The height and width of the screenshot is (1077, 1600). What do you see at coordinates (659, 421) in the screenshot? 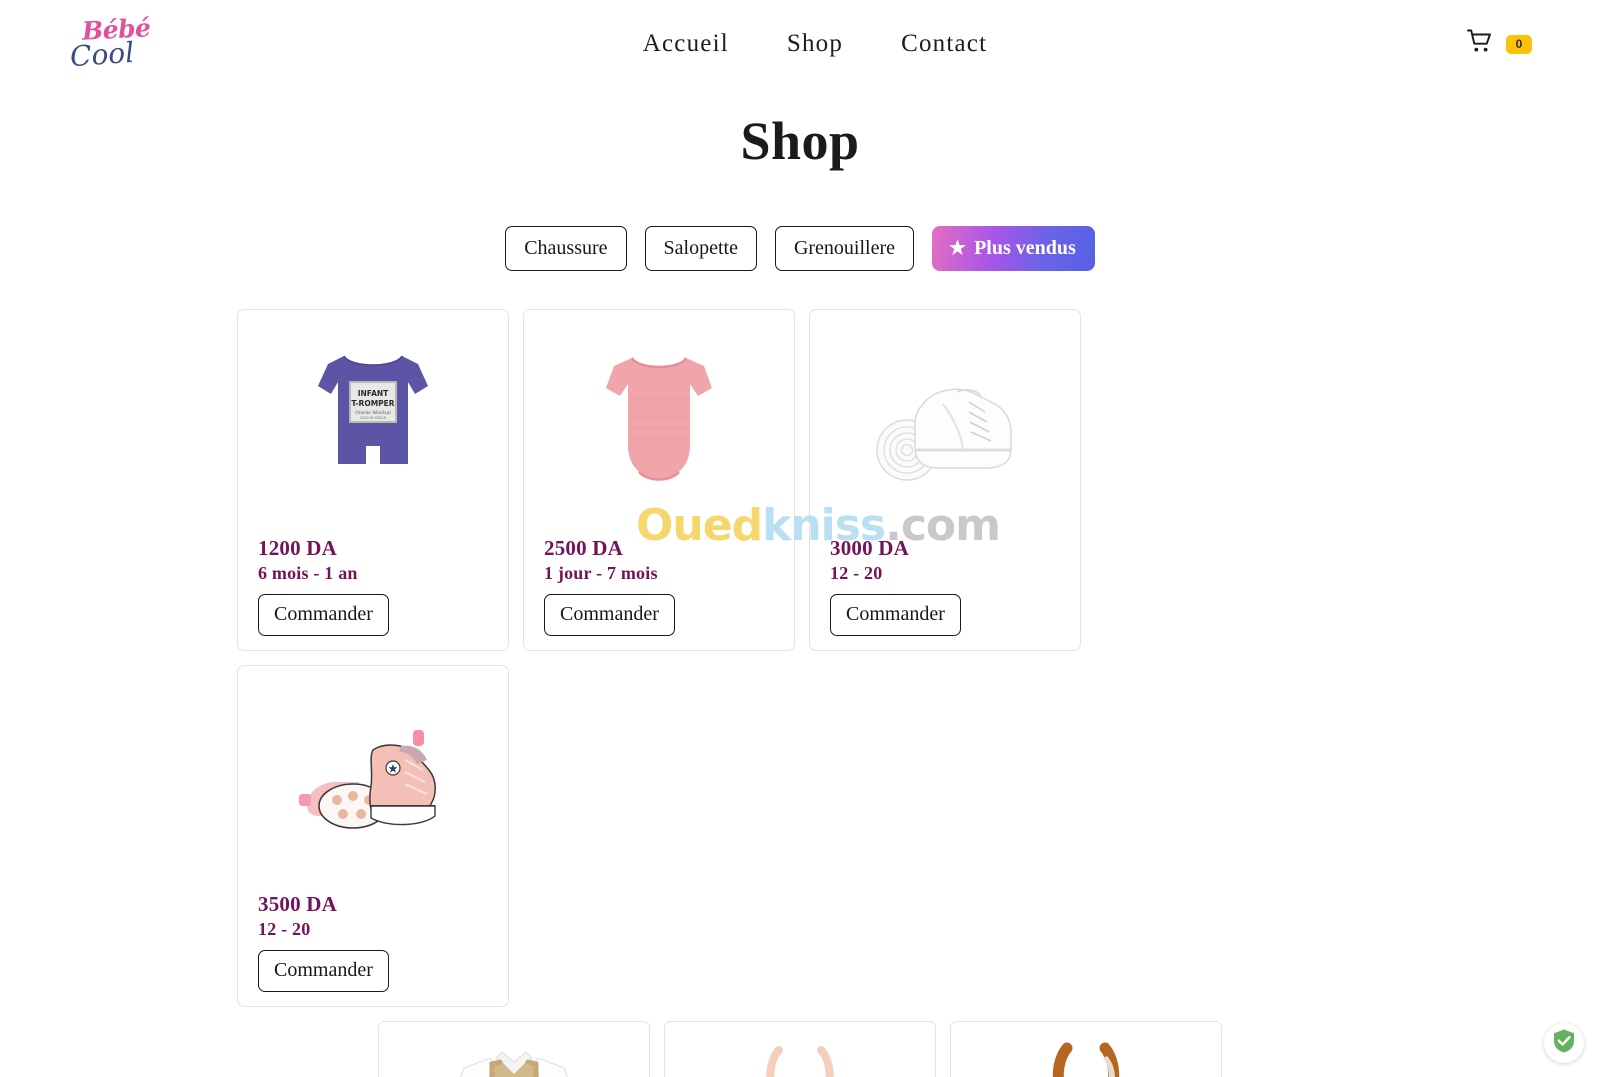
I see `product-image-pink-bodysuit` at bounding box center [659, 421].